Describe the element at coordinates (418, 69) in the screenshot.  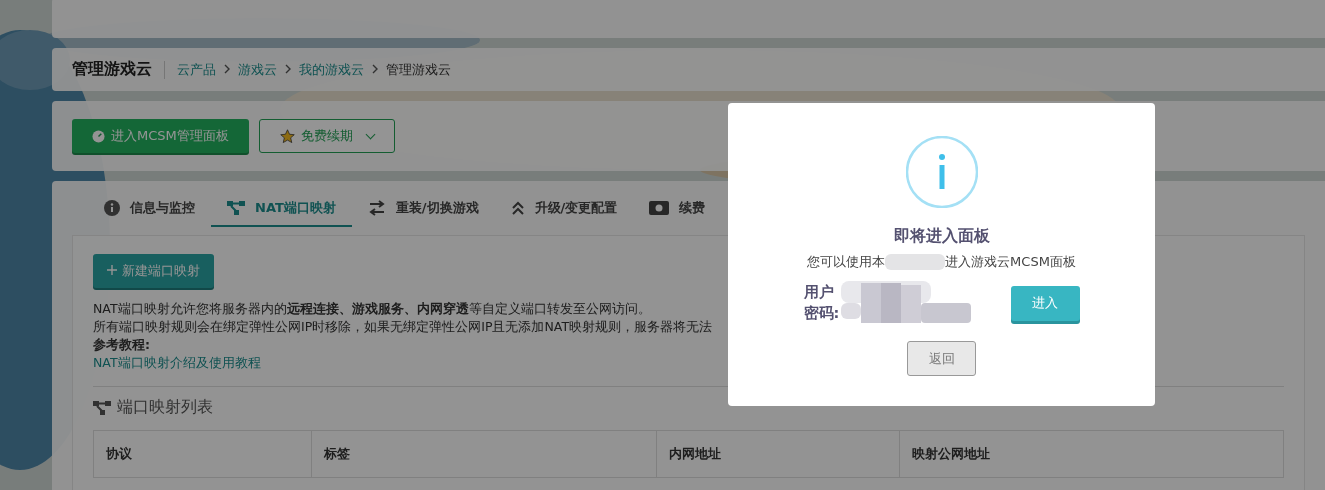
I see `breadcrumb-current: 管理游戏云` at that location.